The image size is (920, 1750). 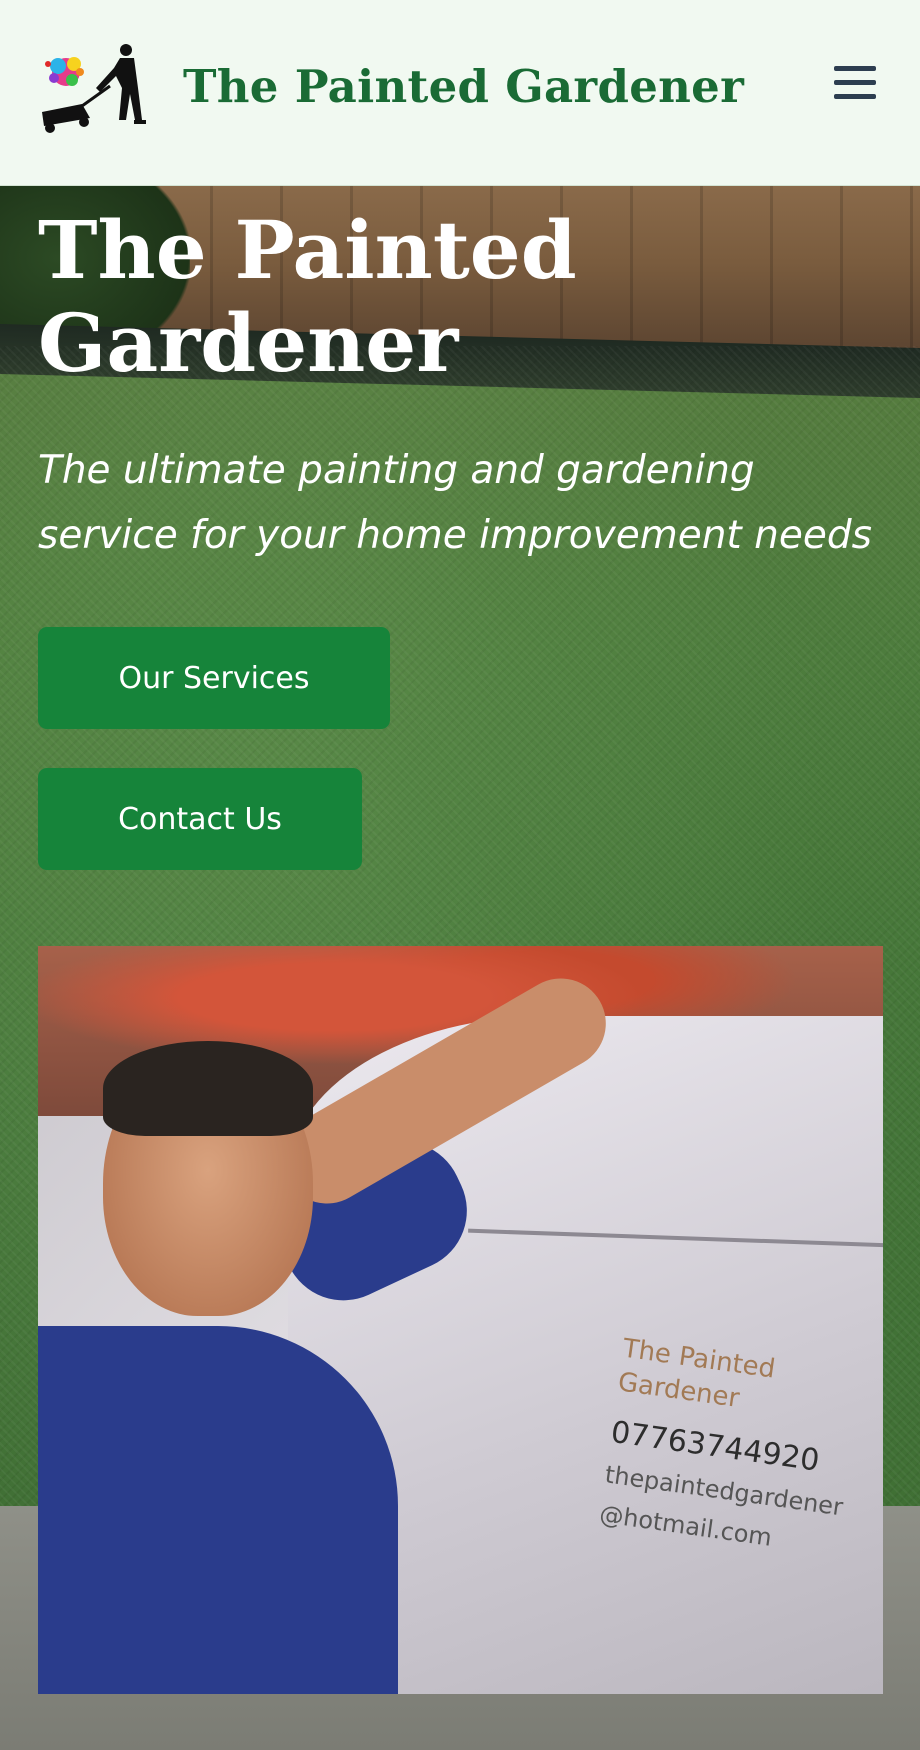 What do you see at coordinates (248, 343) in the screenshot?
I see `hero-title-line2: Gardener` at bounding box center [248, 343].